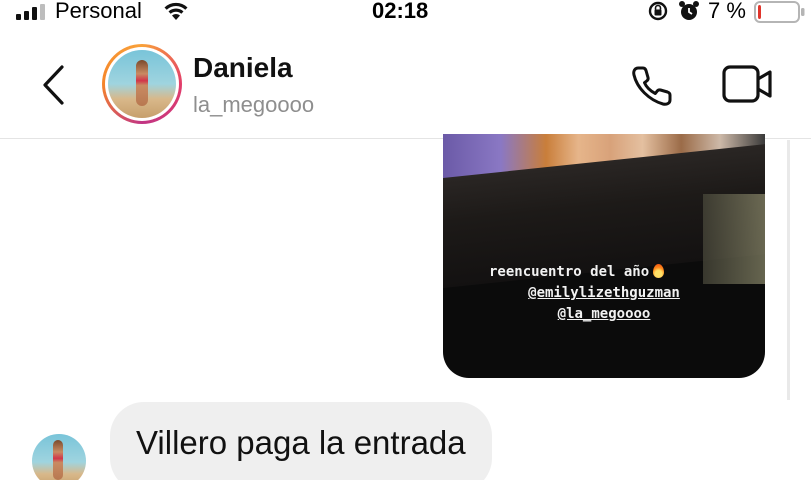 Image resolution: width=811 pixels, height=480 pixels. Describe the element at coordinates (59, 457) in the screenshot. I see `avatar` at that location.